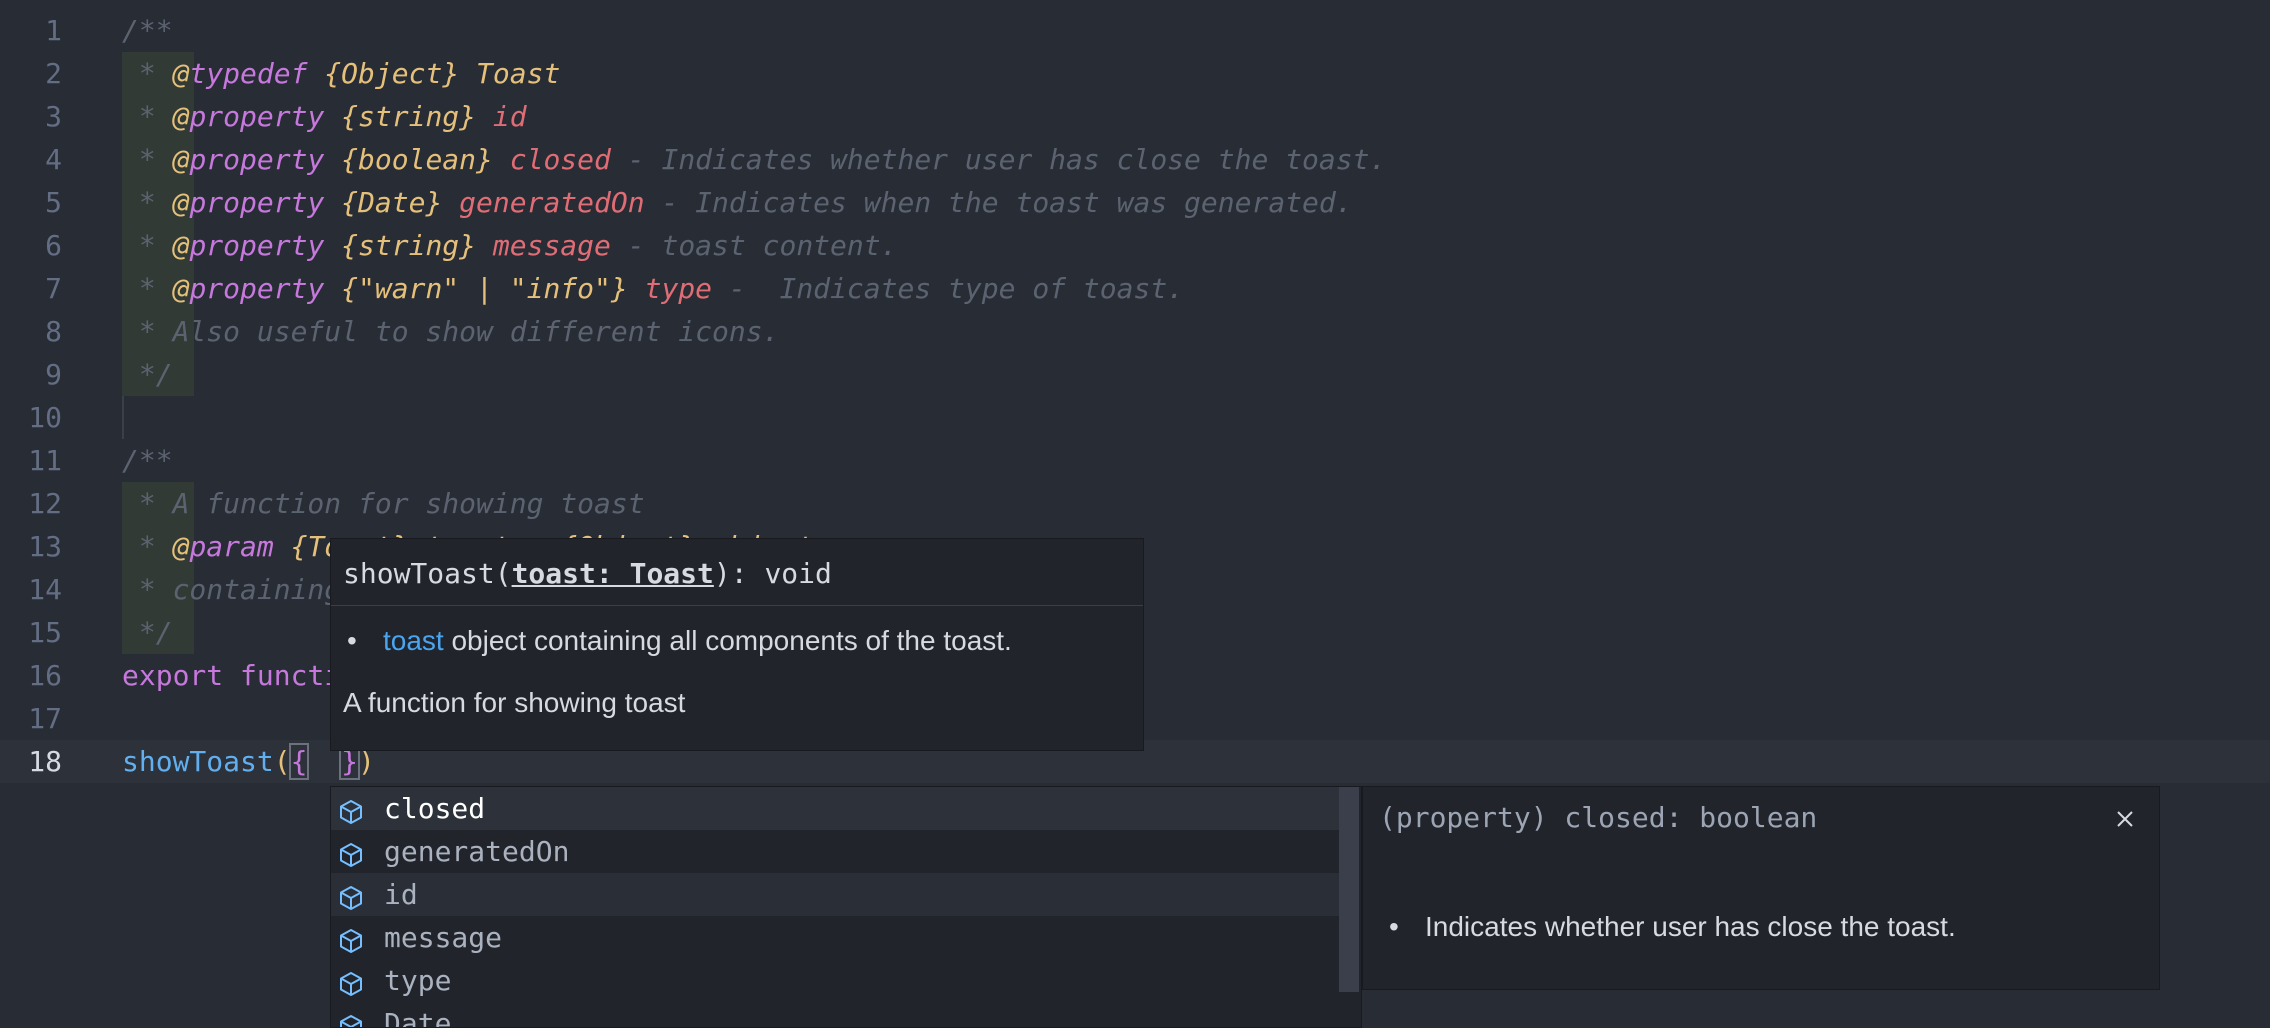  Describe the element at coordinates (45, 761) in the screenshot. I see `line-number: 18` at that location.